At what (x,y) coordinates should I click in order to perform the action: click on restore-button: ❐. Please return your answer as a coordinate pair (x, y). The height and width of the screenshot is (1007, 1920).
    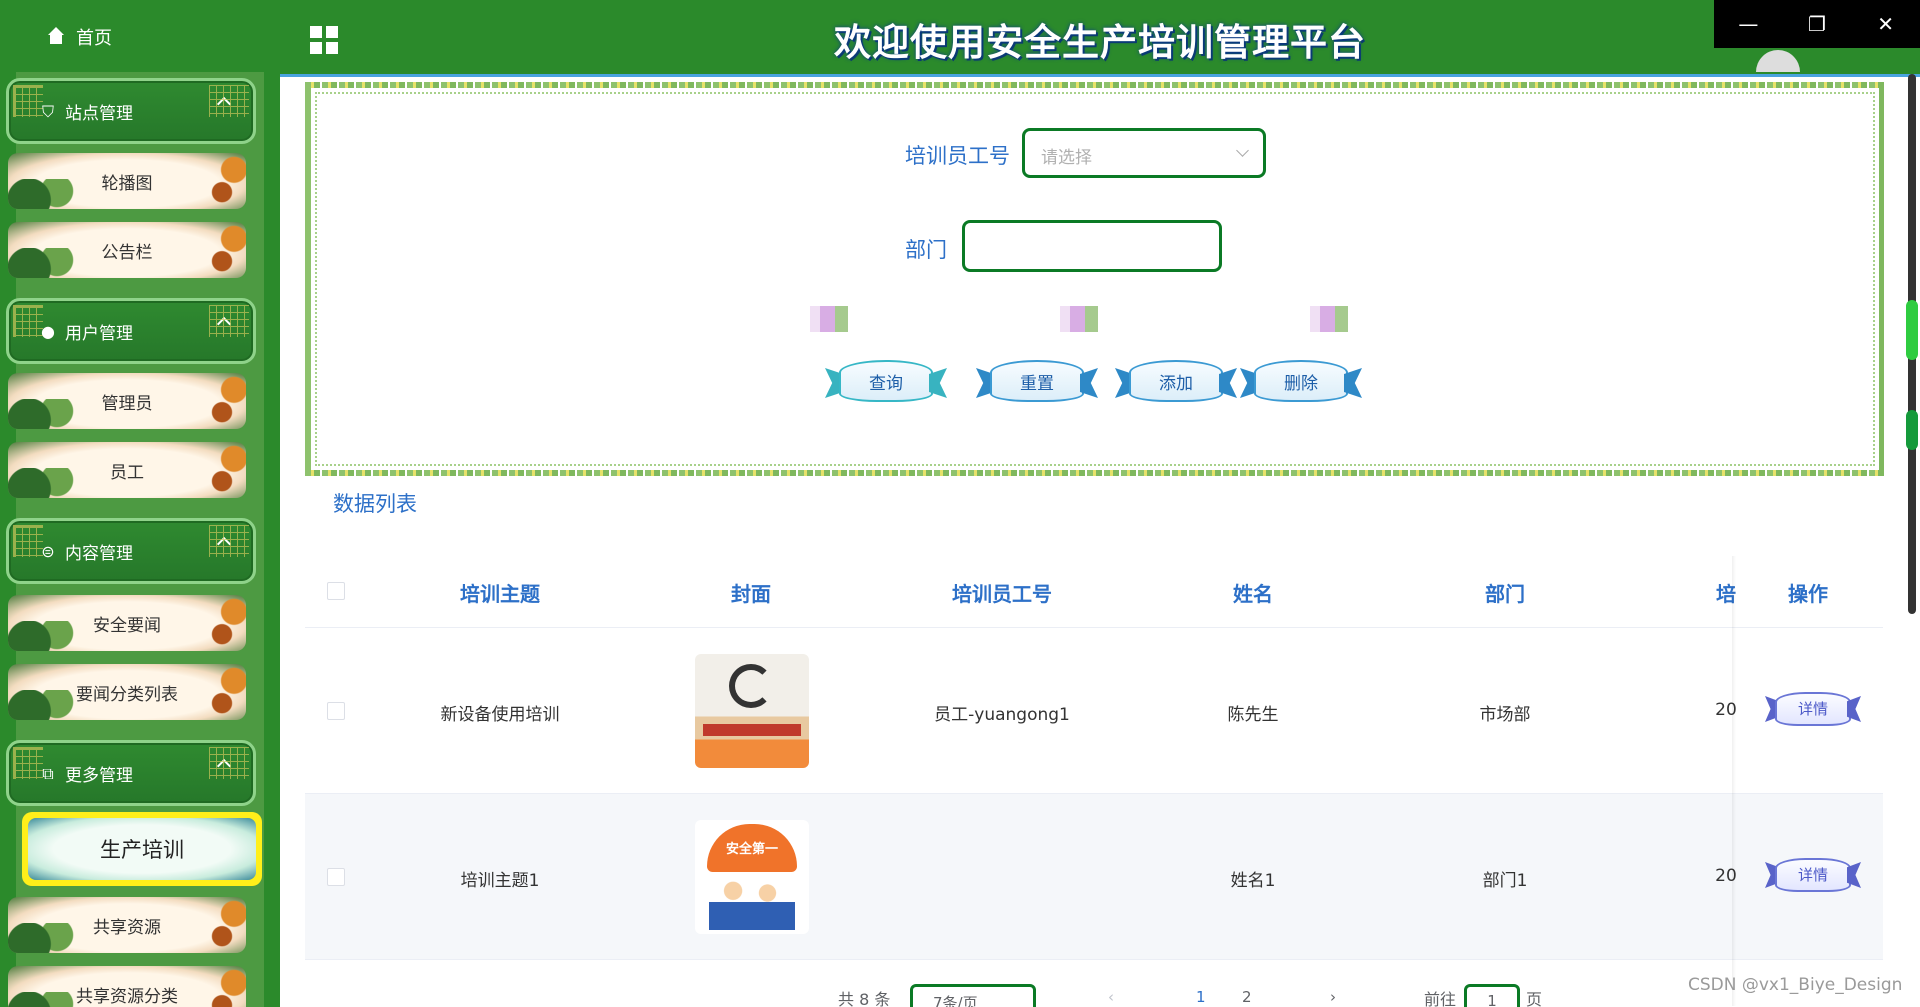
    Looking at the image, I should click on (1817, 24).